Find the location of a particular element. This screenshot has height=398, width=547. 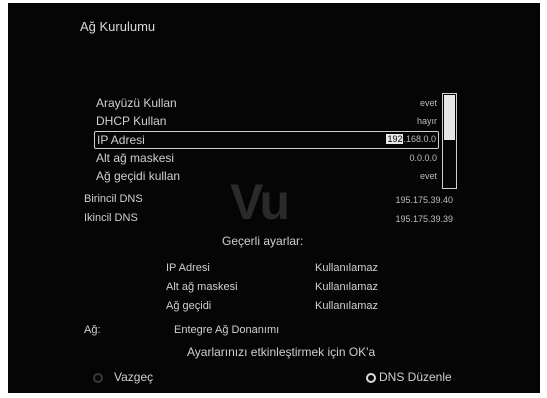

setting-use-dhcp: DHCP Kullan hayır is located at coordinates (266, 122).